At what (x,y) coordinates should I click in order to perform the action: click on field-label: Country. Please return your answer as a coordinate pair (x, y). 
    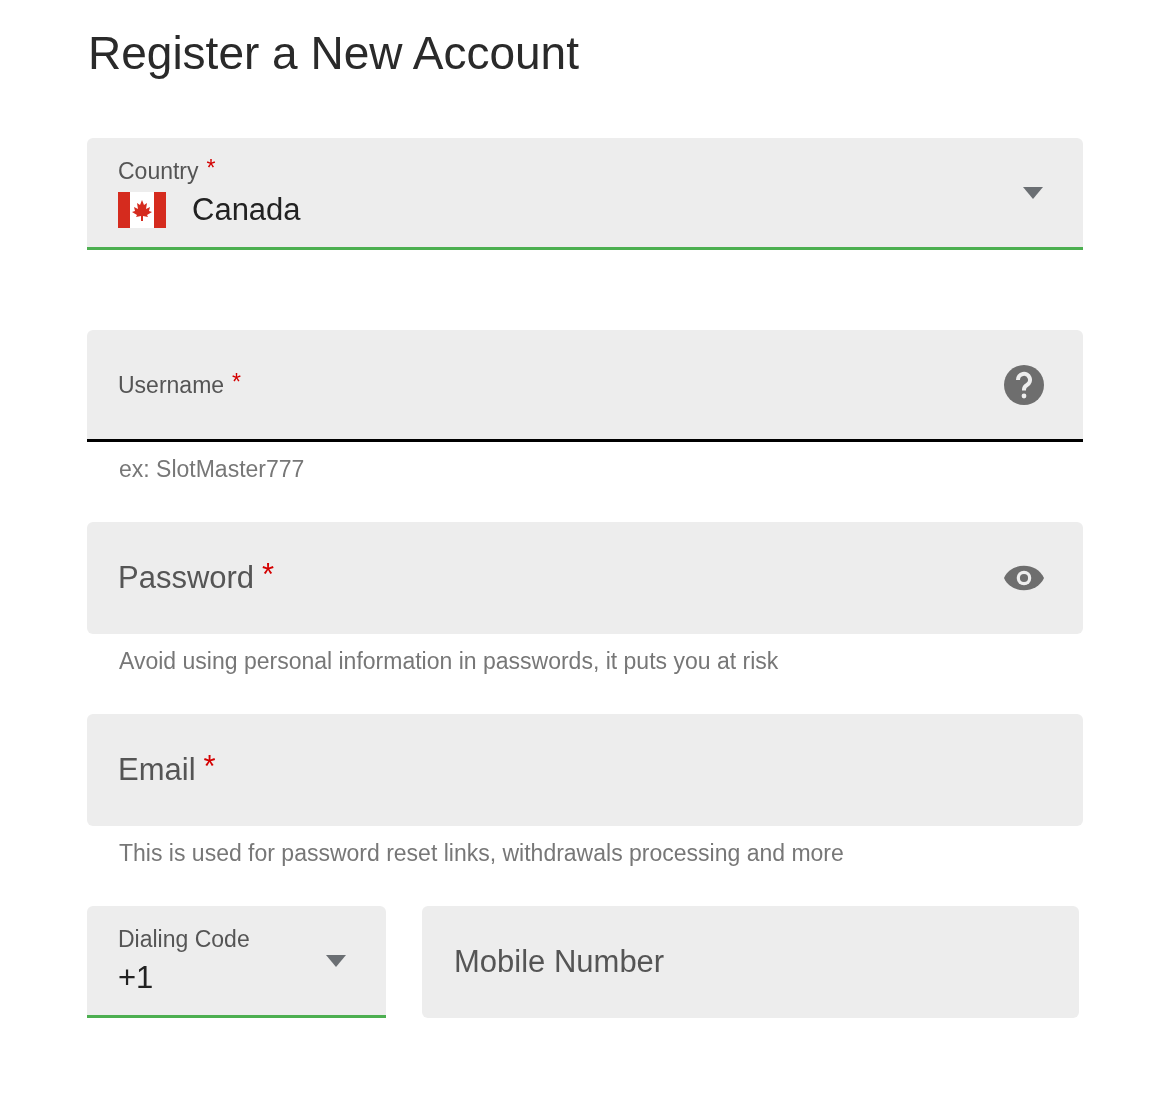
    Looking at the image, I should click on (158, 171).